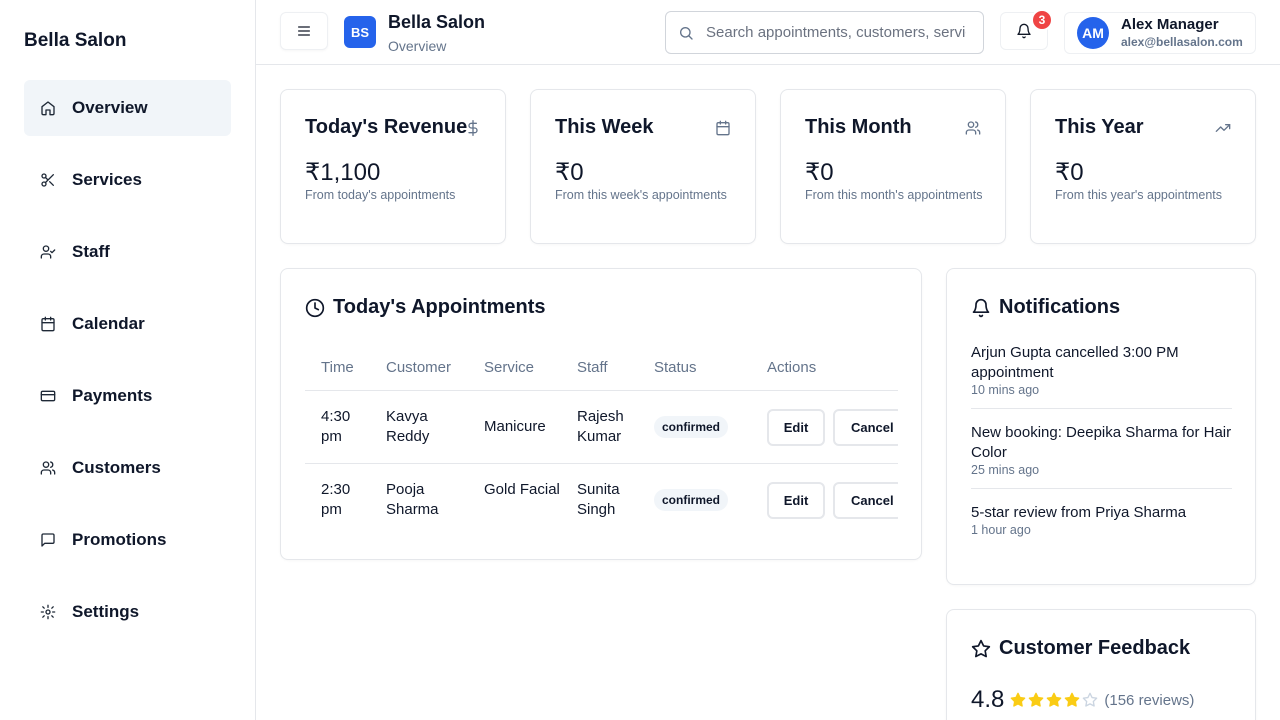 This screenshot has width=1280, height=720. I want to click on column-header-status: Status, so click(675, 367).